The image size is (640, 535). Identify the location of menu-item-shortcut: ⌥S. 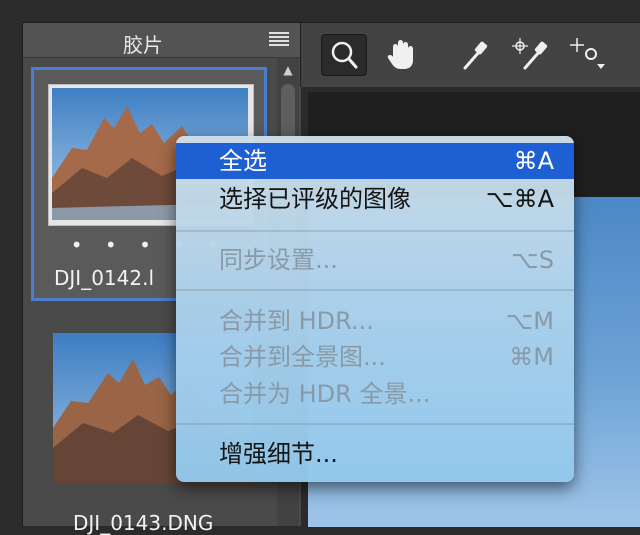
(532, 260).